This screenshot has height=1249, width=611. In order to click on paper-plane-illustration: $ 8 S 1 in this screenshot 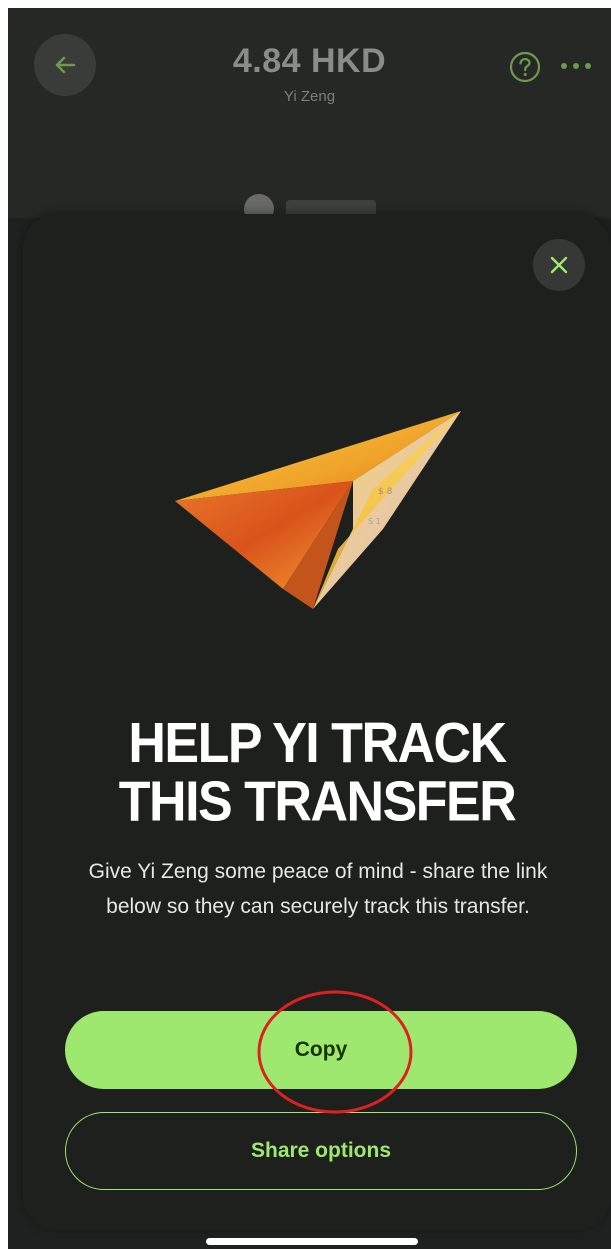, I will do `click(318, 510)`.